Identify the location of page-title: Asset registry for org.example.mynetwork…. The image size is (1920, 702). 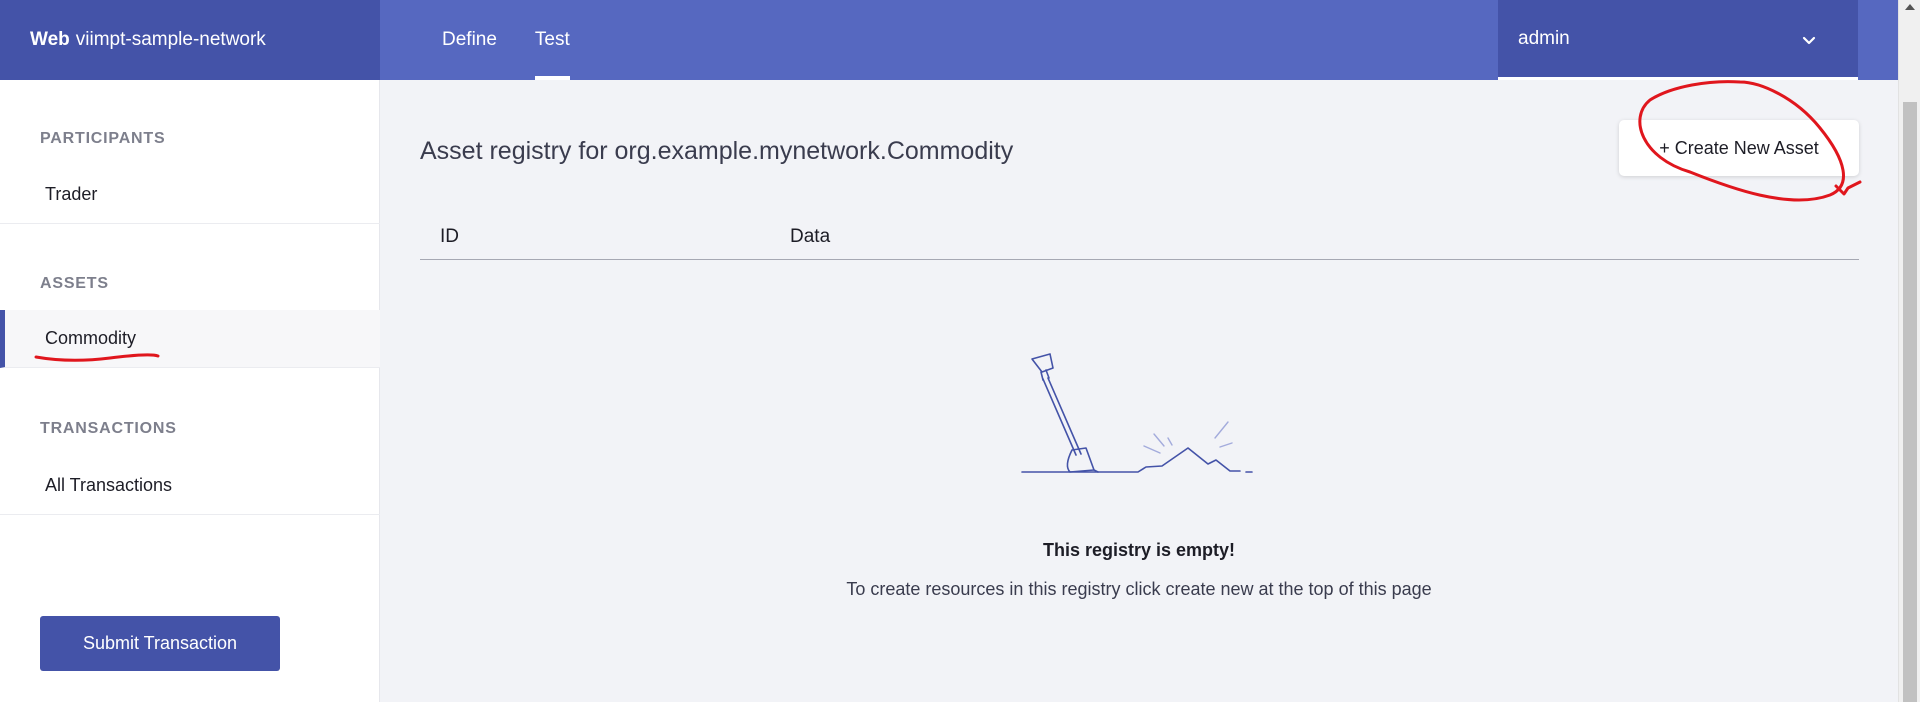
(717, 151).